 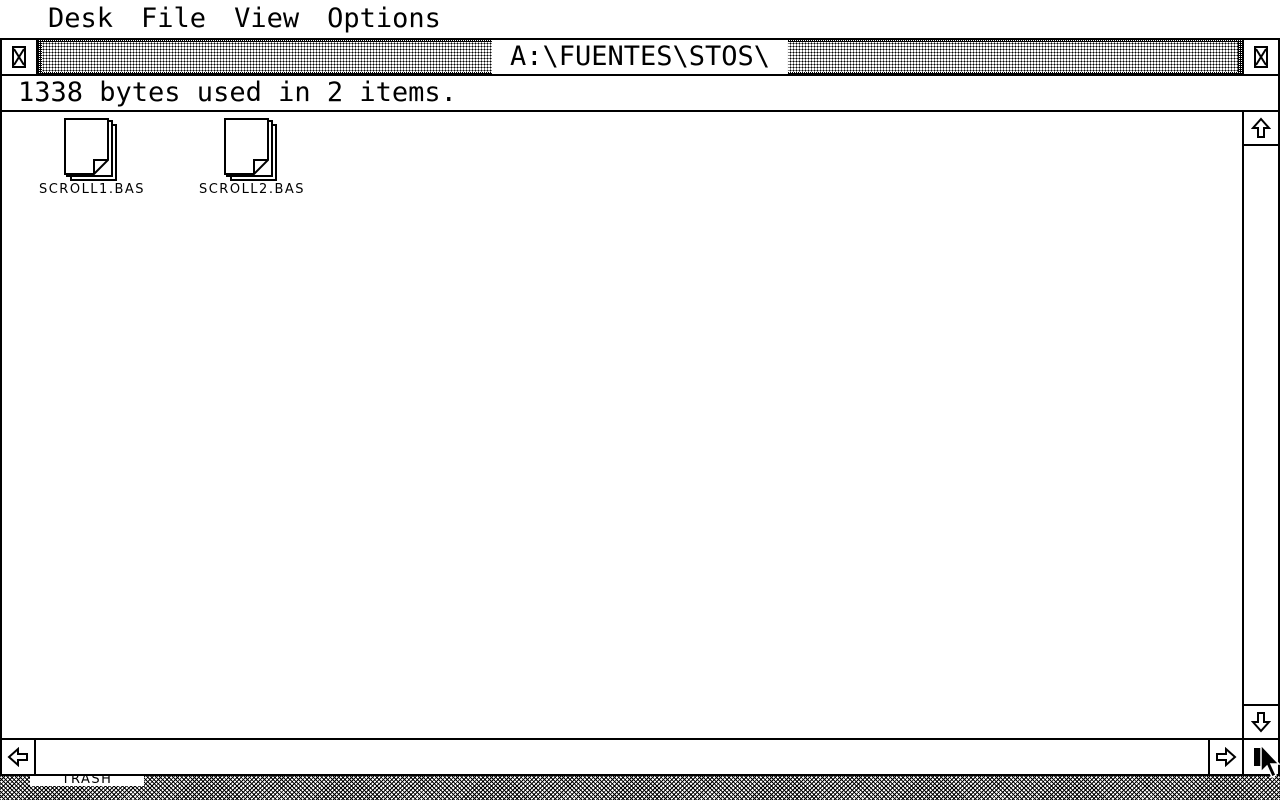 I want to click on arrow-down-icon, so click(x=1261, y=721).